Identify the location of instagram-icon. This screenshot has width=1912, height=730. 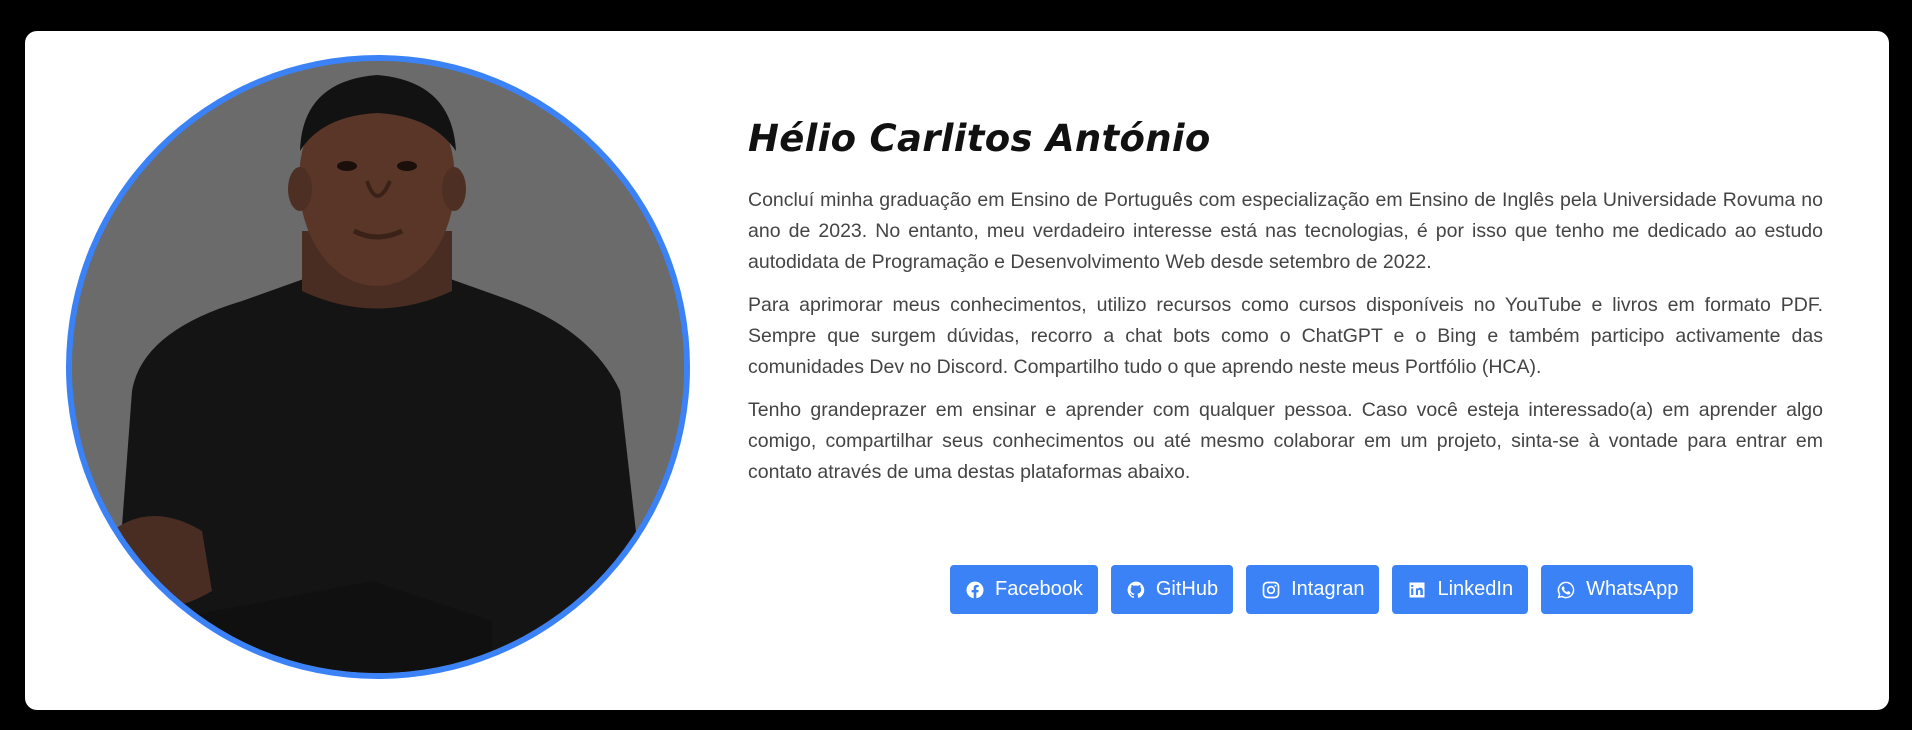
(1271, 589).